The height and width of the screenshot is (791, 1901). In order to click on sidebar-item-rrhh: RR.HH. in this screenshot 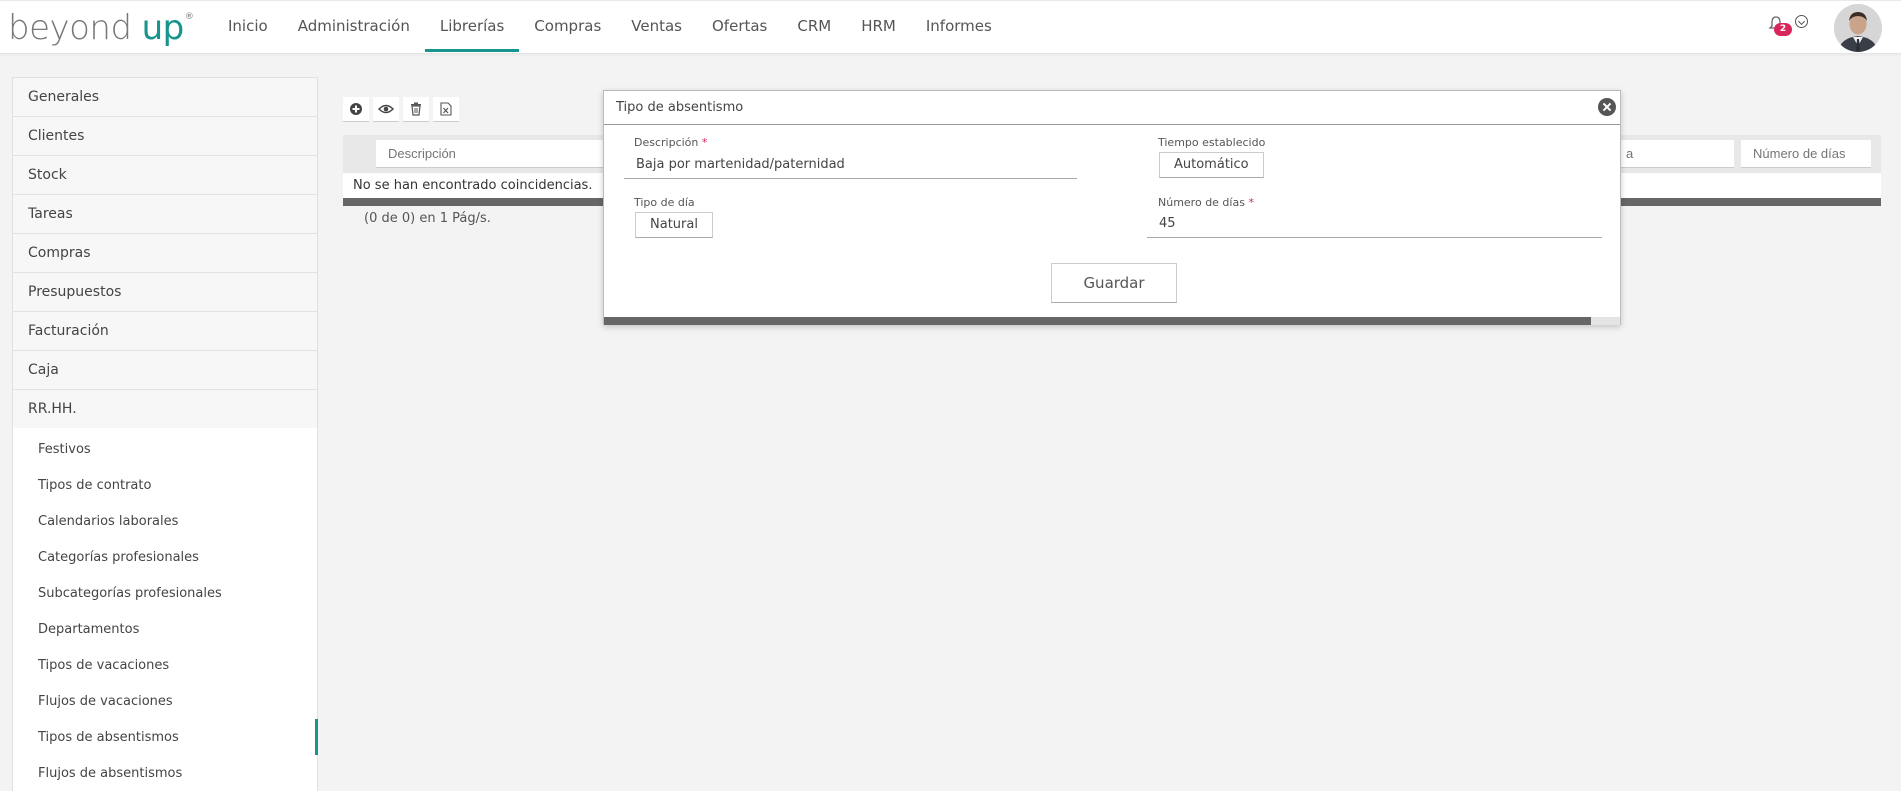, I will do `click(165, 409)`.